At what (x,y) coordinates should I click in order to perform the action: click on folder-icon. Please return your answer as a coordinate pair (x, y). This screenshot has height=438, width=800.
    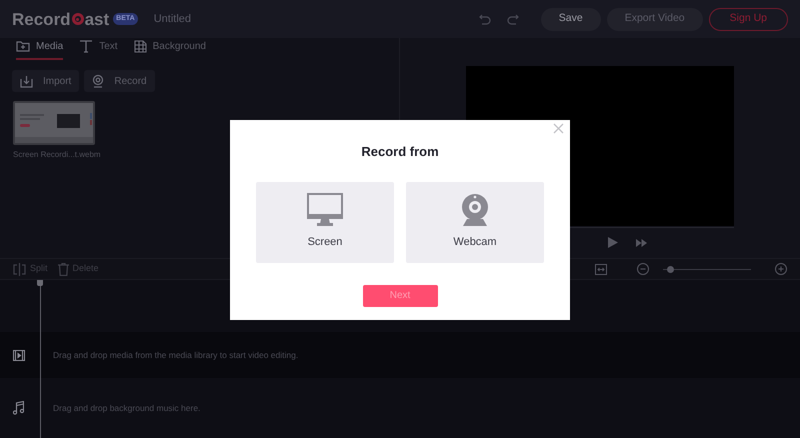
    Looking at the image, I should click on (23, 46).